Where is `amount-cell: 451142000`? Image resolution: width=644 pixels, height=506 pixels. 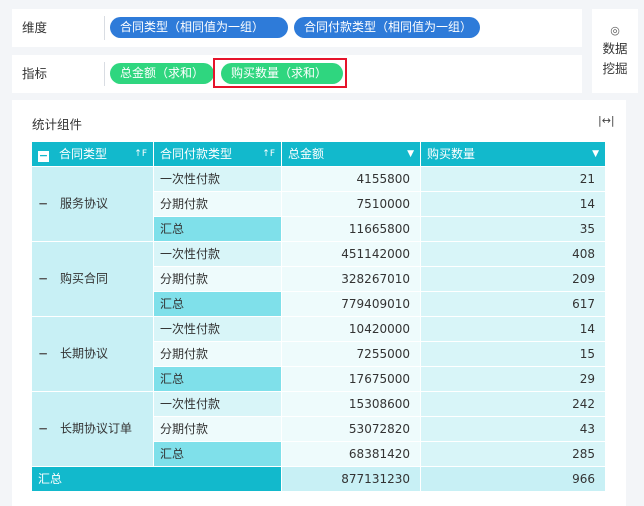
amount-cell: 451142000 is located at coordinates (351, 254).